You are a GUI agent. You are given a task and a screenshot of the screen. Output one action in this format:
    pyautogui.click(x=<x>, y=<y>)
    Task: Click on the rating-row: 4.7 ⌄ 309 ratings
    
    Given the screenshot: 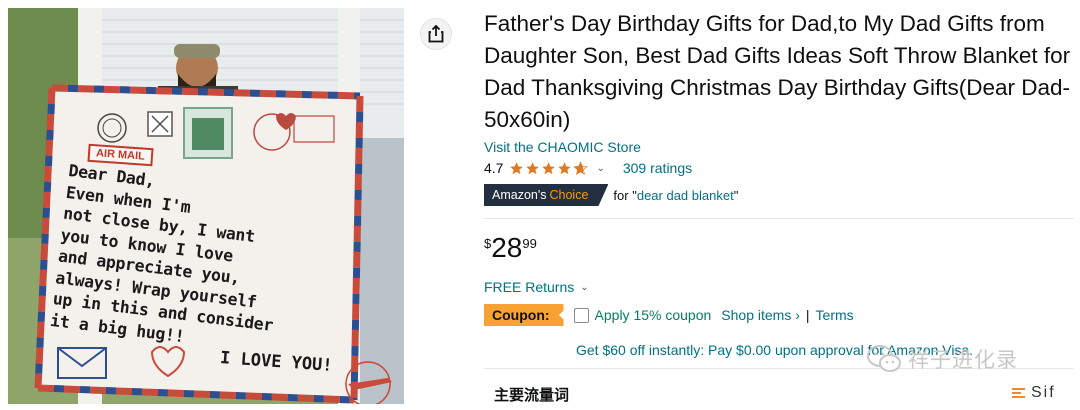 What is the action you would take?
    pyautogui.click(x=779, y=168)
    